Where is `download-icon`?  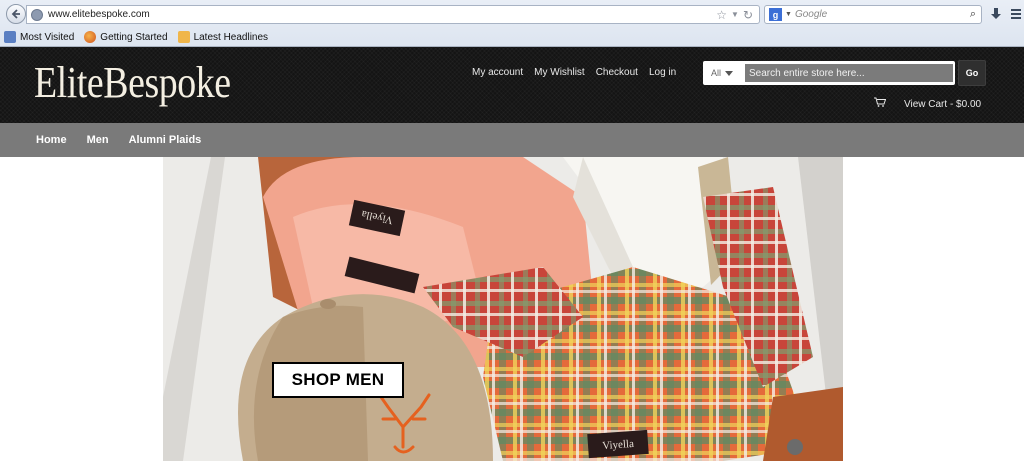
download-icon is located at coordinates (996, 14).